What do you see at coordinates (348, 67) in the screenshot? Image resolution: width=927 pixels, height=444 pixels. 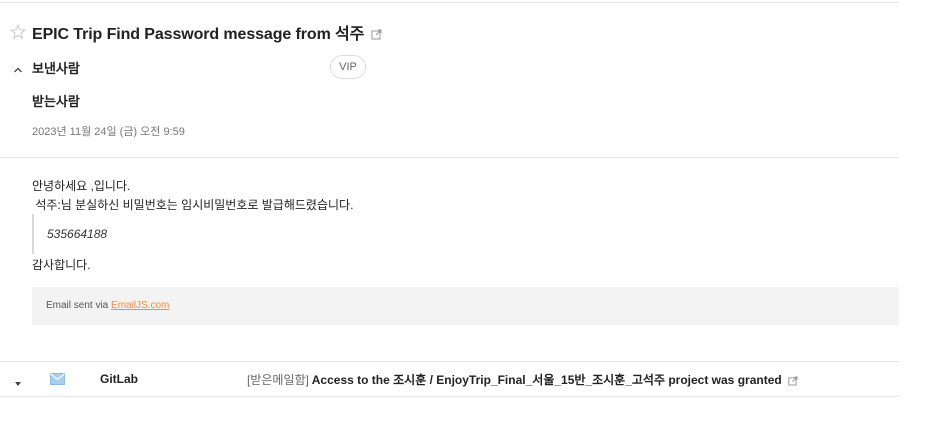 I see `vip-button: VIP` at bounding box center [348, 67].